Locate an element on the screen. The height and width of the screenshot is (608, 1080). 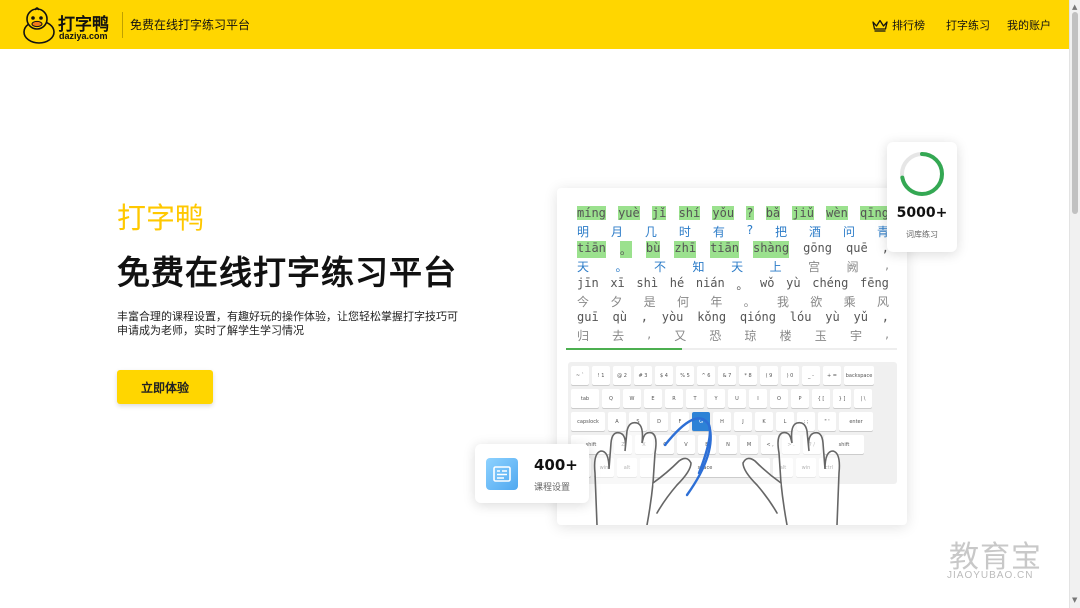
pinyin-syllable: bǎ is located at coordinates (773, 213).